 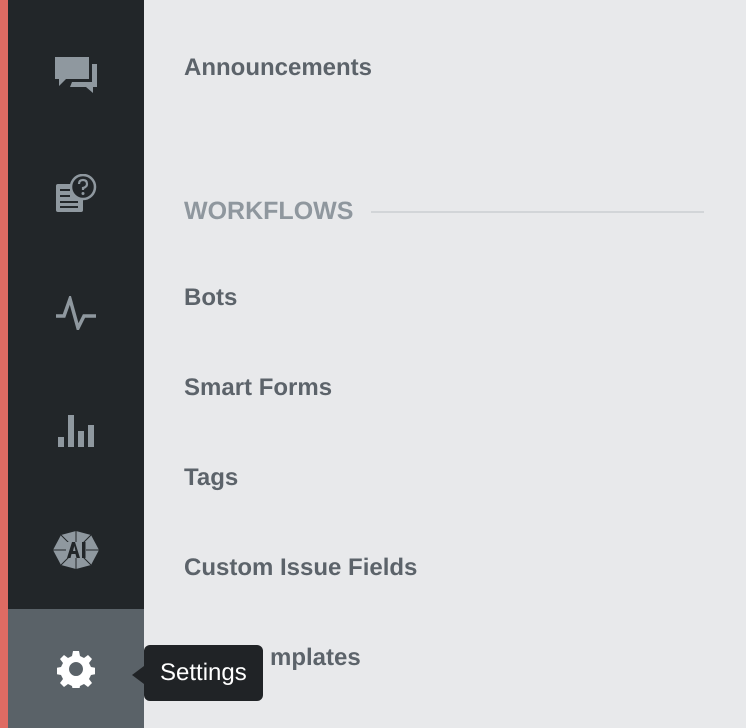 What do you see at coordinates (278, 68) in the screenshot?
I see `settings-link: Announcements` at bounding box center [278, 68].